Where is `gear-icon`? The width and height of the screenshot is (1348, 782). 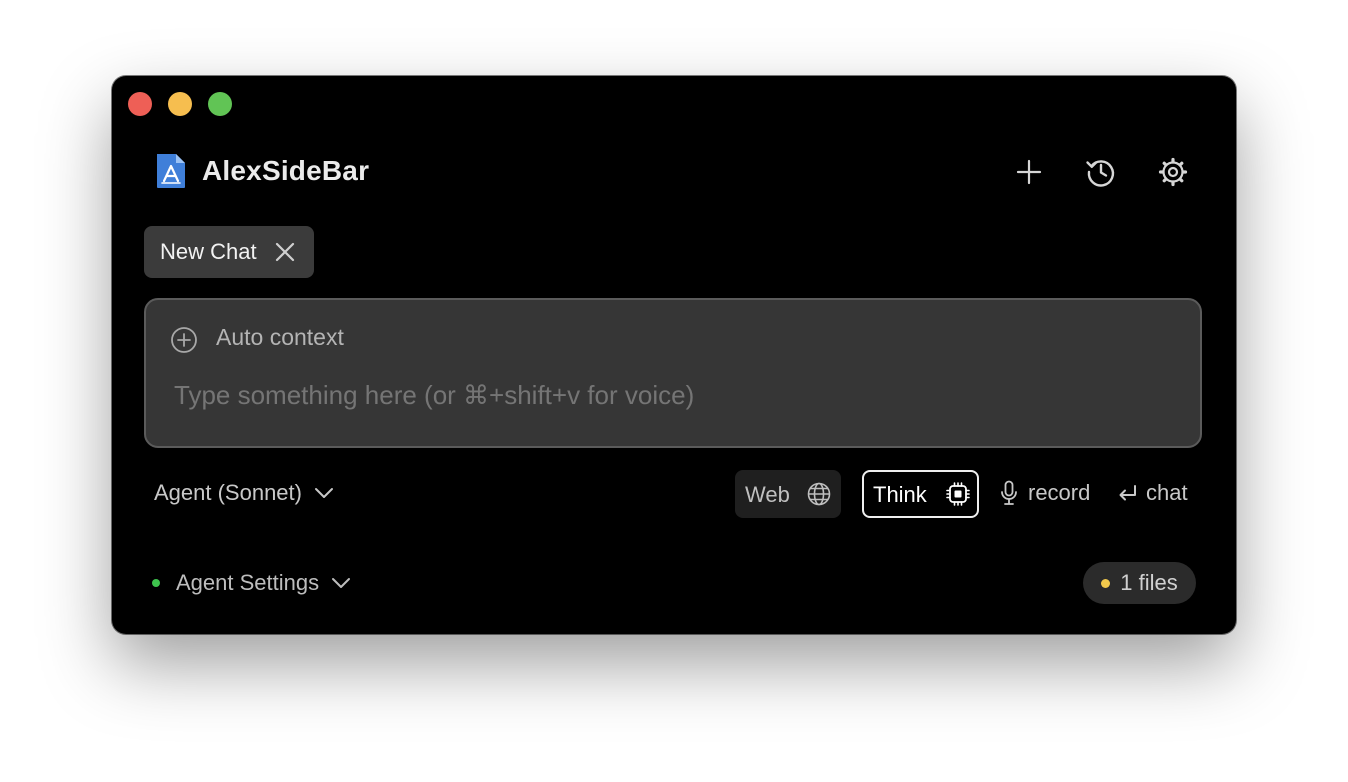
gear-icon is located at coordinates (1173, 172).